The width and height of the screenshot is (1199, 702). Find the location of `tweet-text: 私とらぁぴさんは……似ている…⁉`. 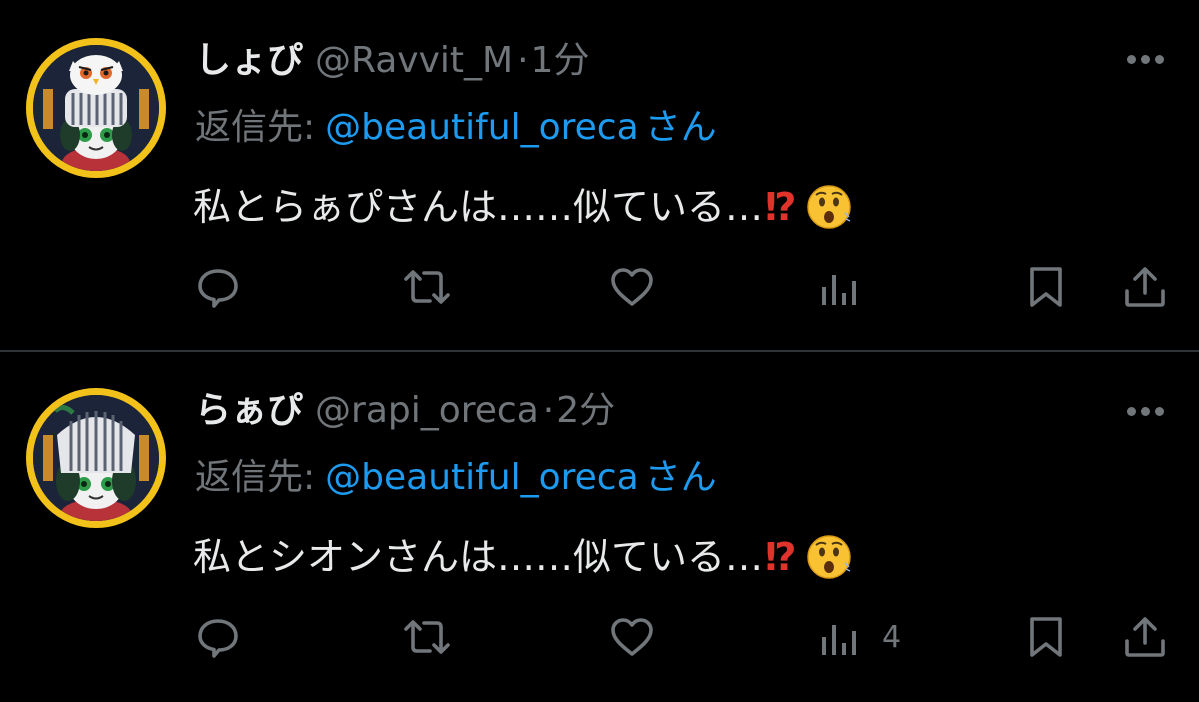

tweet-text: 私とらぁぴさんは……似ている…⁉ is located at coordinates (523, 207).